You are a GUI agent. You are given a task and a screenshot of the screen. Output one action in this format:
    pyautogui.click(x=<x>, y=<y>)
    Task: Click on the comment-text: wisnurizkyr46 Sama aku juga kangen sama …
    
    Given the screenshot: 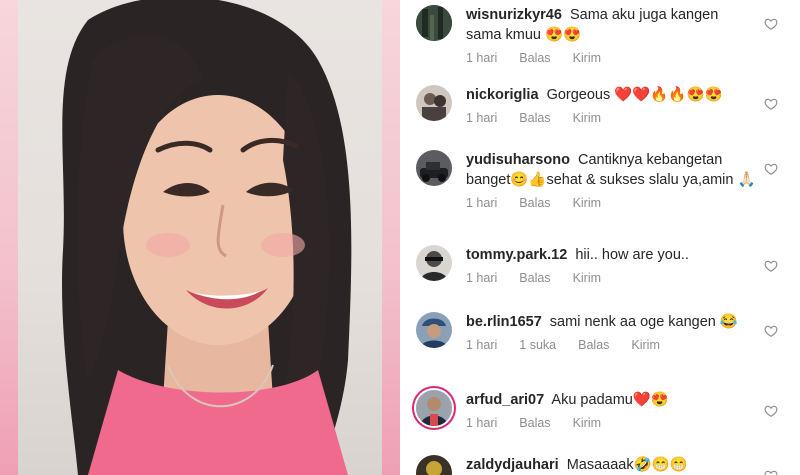 What is the action you would take?
    pyautogui.click(x=611, y=25)
    